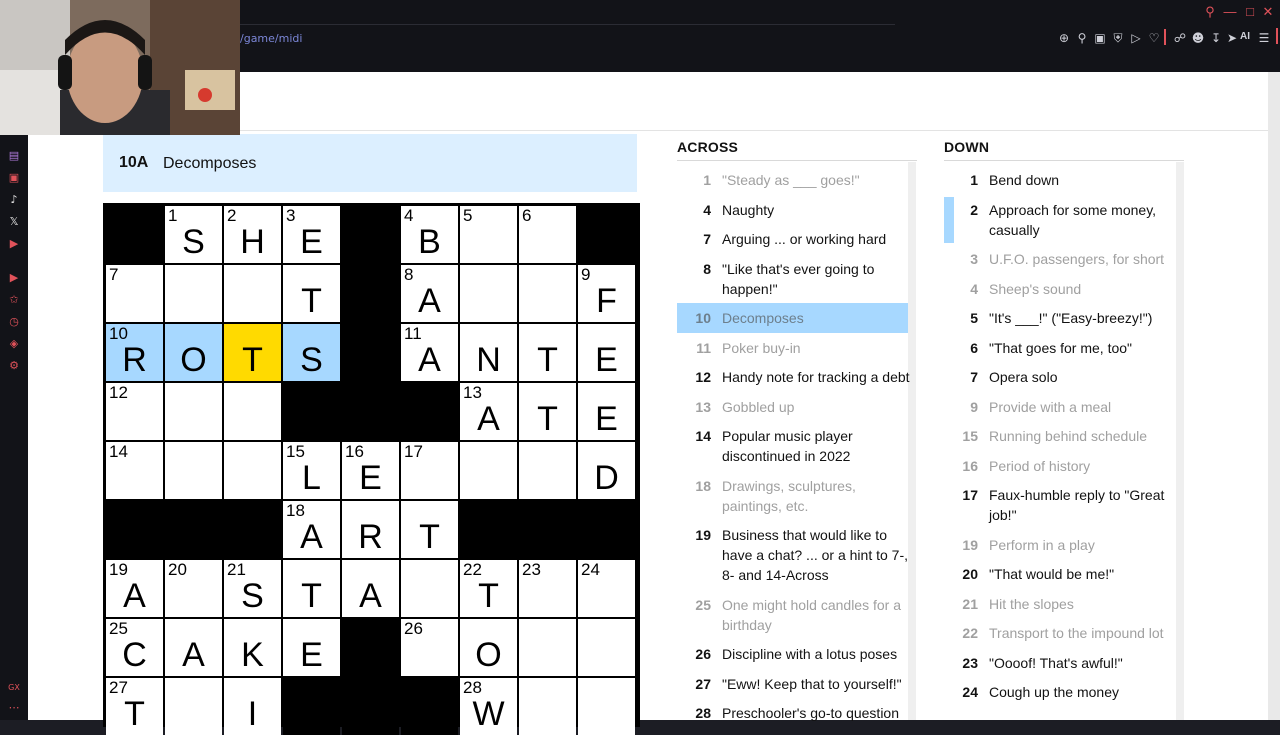  What do you see at coordinates (1060, 407) in the screenshot?
I see `clue-down-9: 9 Provide with a meal` at bounding box center [1060, 407].